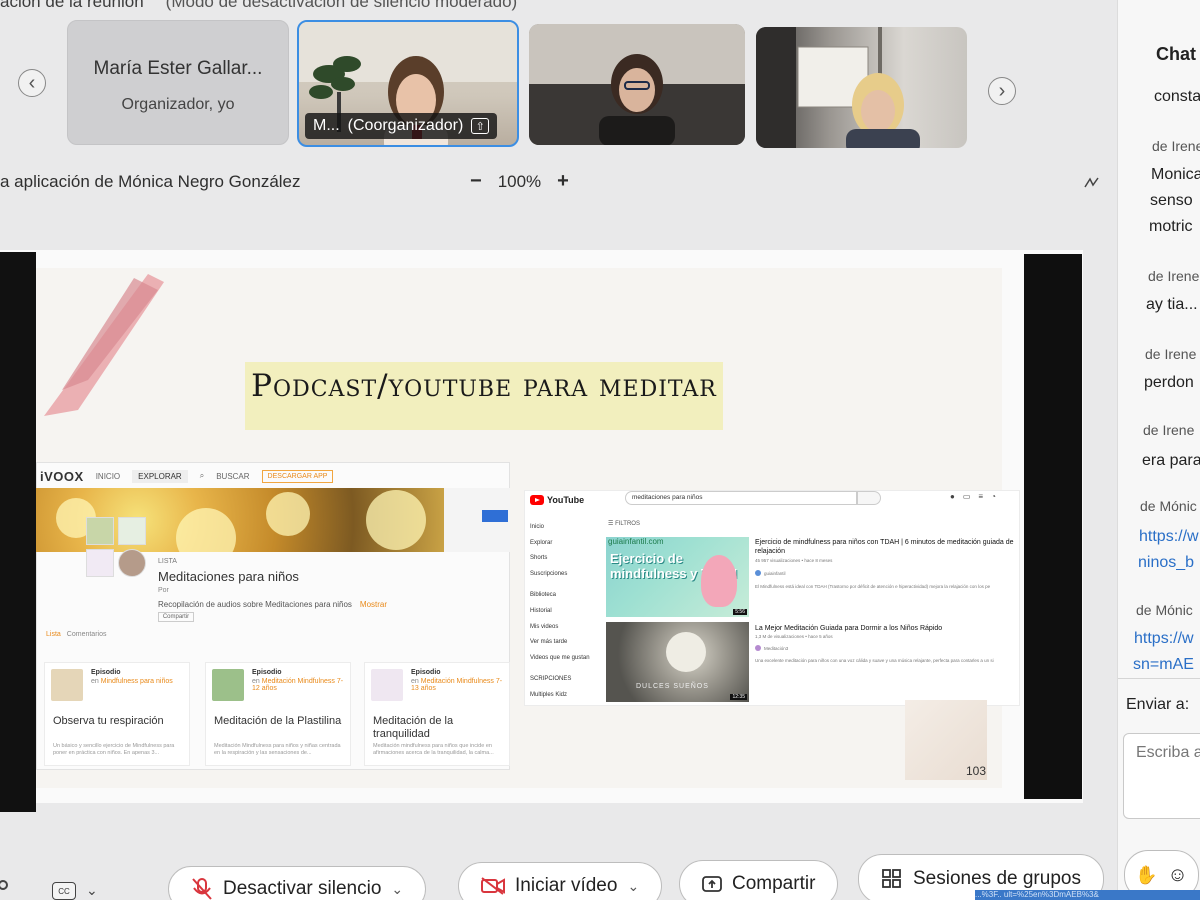 The width and height of the screenshot is (1200, 900). Describe the element at coordinates (493, 886) in the screenshot. I see `video-off-icon` at that location.